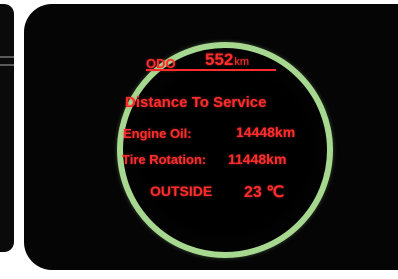 This screenshot has height=279, width=398. Describe the element at coordinates (242, 62) in the screenshot. I see `odometer-unit: km` at that location.